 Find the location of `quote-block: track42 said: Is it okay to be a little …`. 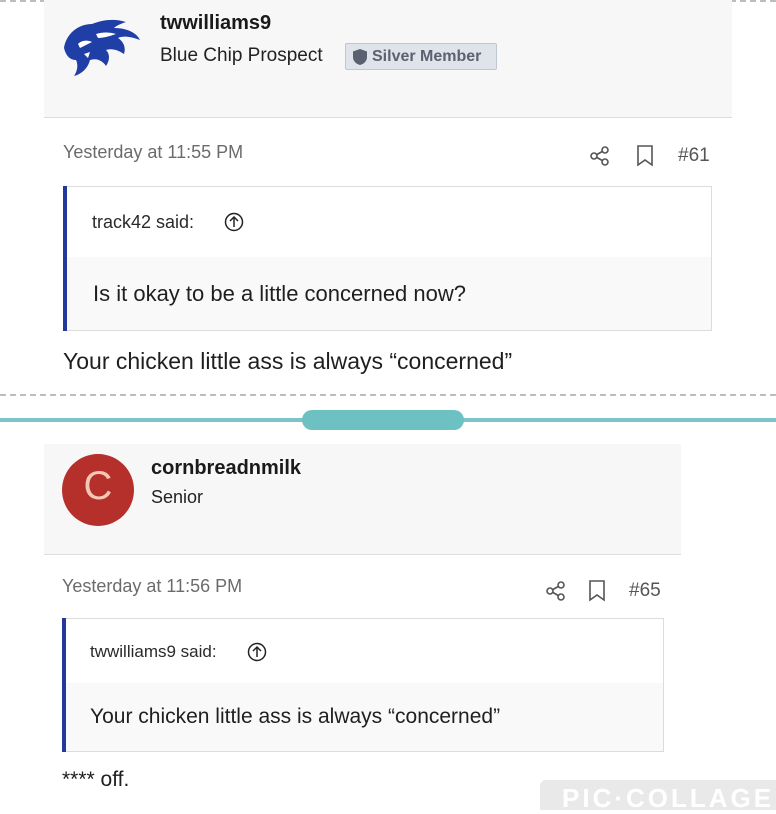

quote-block: track42 said: Is it okay to be a little … is located at coordinates (387, 258).